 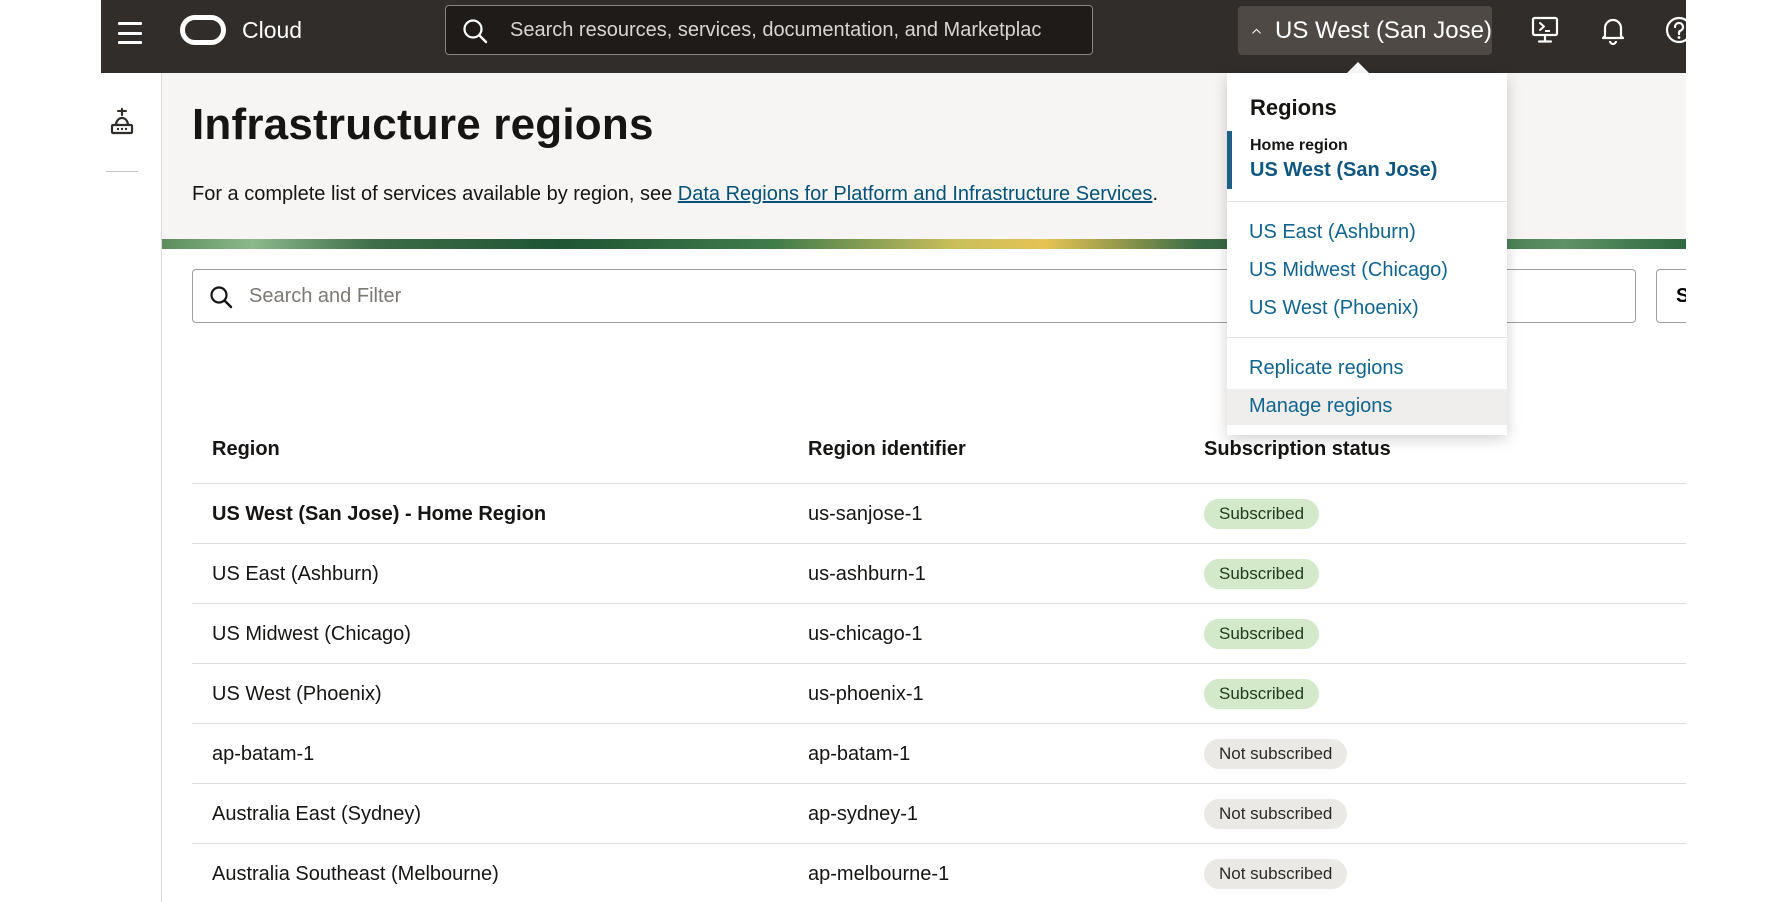 What do you see at coordinates (1320, 406) in the screenshot?
I see `manage-regions-link: Manage regions` at bounding box center [1320, 406].